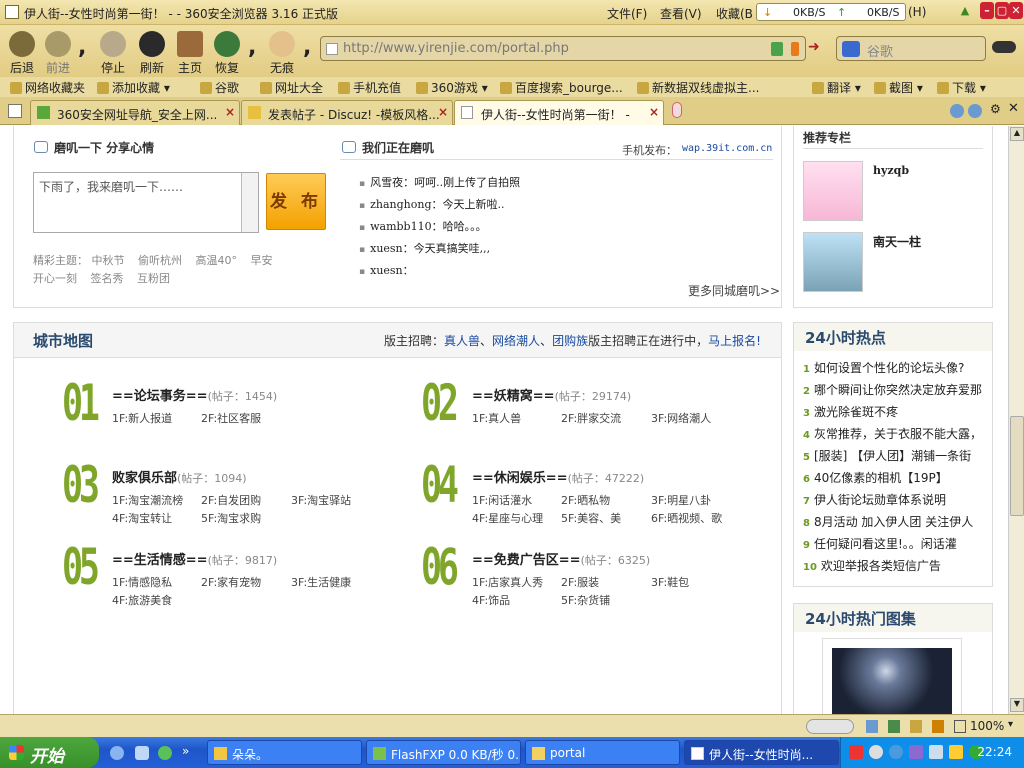  Describe the element at coordinates (681, 13) in the screenshot. I see `menu-view: 查看(V)` at that location.